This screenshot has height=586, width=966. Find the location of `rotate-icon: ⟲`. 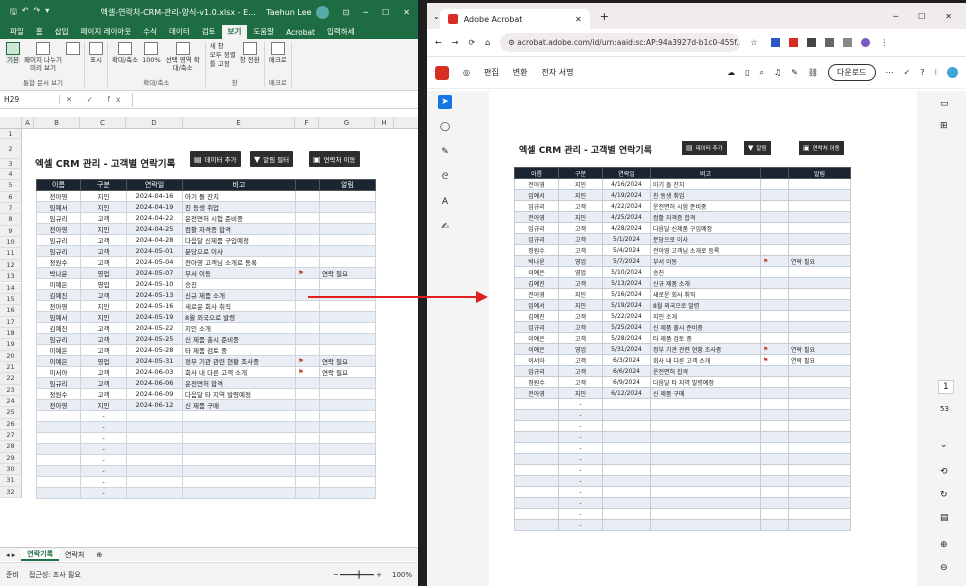

rotate-icon: ⟲ is located at coordinates (944, 472).